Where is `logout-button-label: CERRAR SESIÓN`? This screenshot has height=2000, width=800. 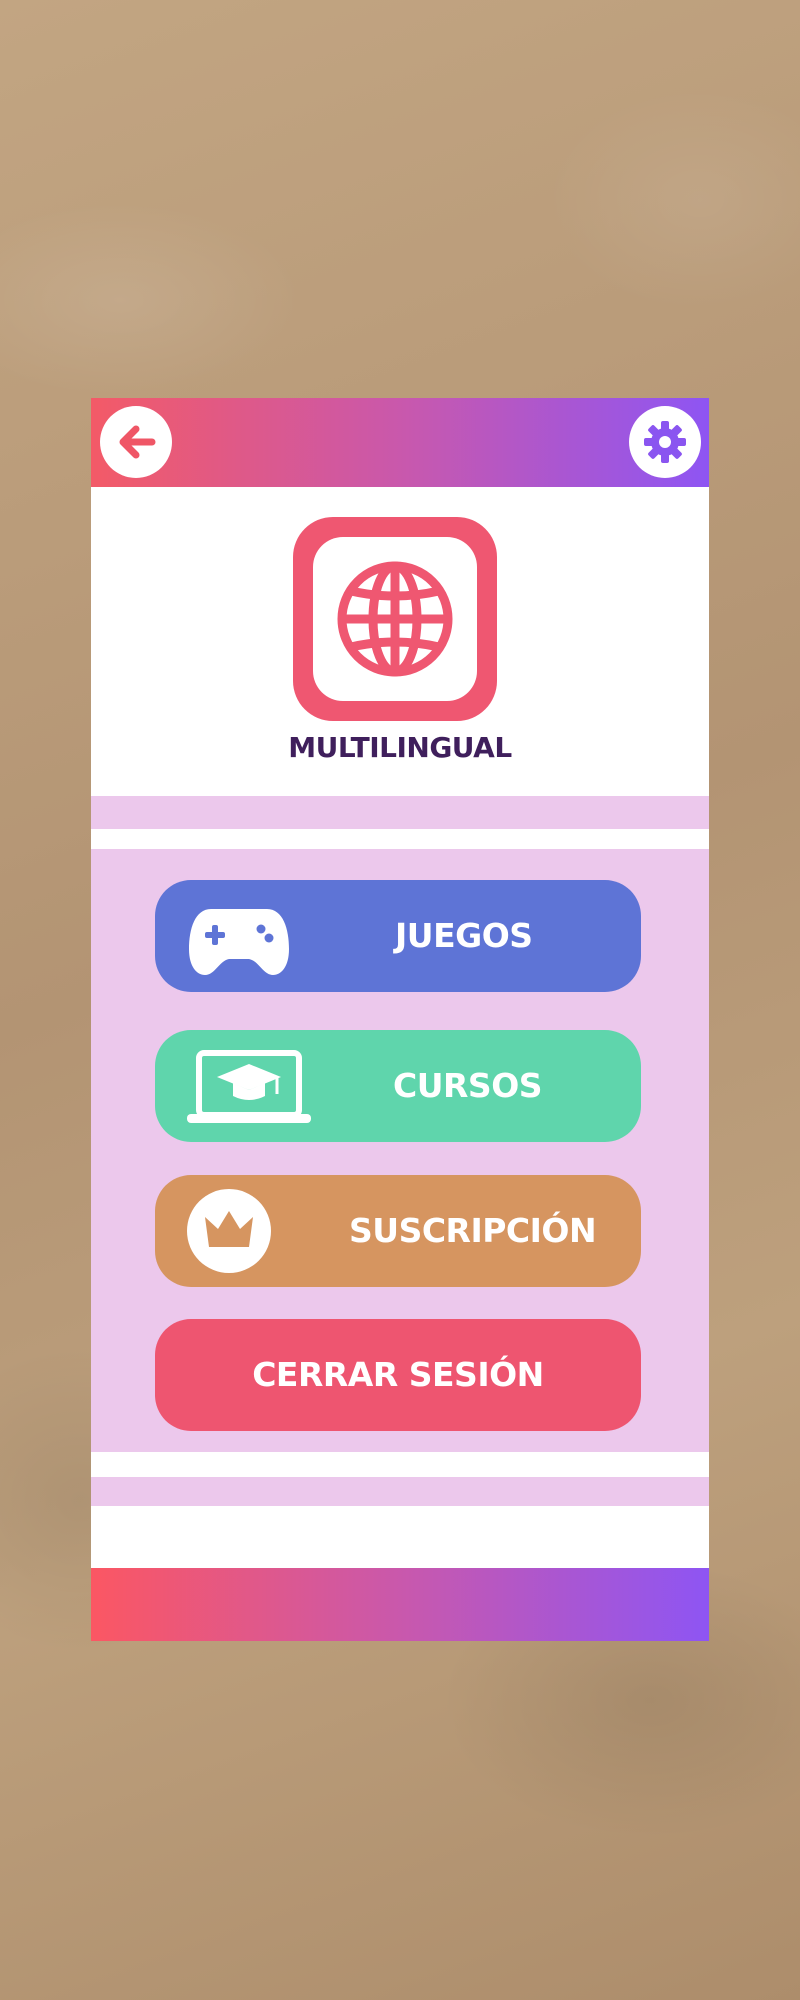
logout-button-label: CERRAR SESIÓN is located at coordinates (398, 1374).